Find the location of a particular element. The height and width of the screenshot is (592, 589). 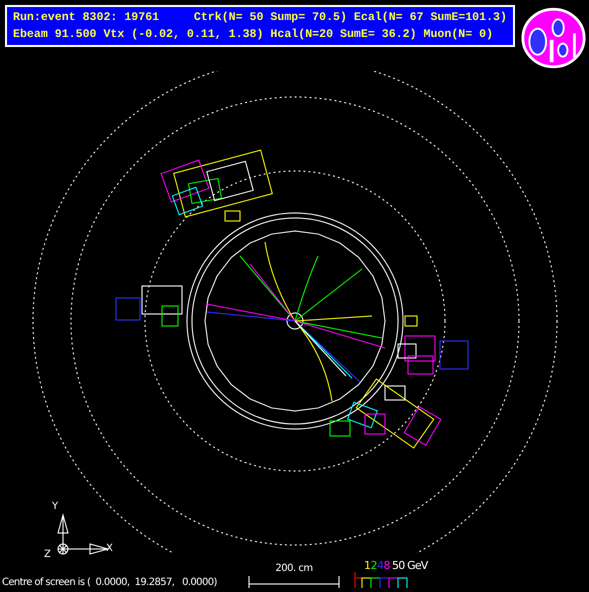

energy-scale-icon is located at coordinates (382, 580).